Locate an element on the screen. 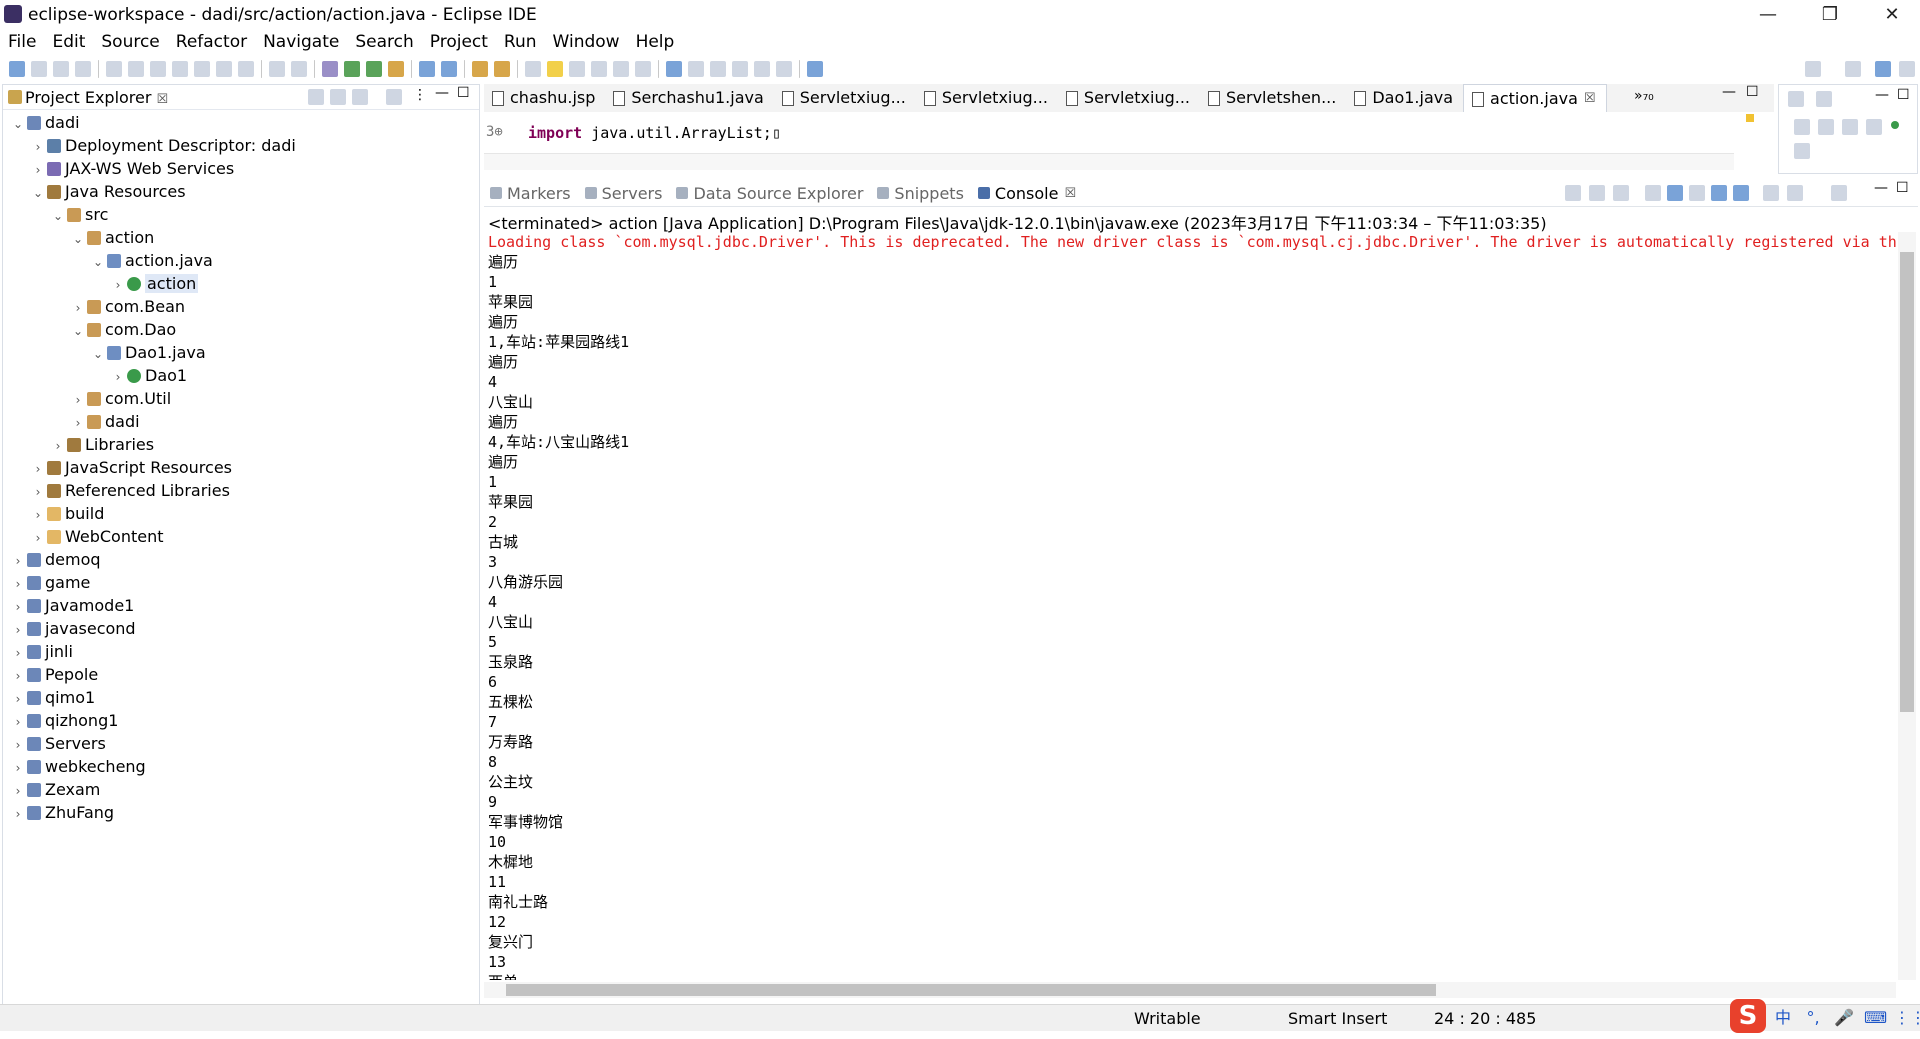 The width and height of the screenshot is (1920, 1039). pin-icon is located at coordinates (696, 69).